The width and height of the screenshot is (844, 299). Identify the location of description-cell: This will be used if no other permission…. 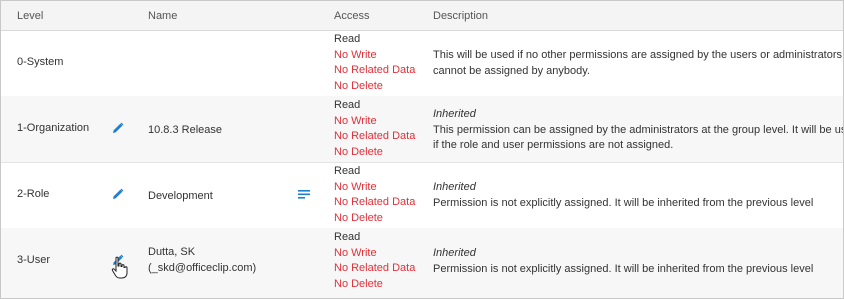
(638, 63).